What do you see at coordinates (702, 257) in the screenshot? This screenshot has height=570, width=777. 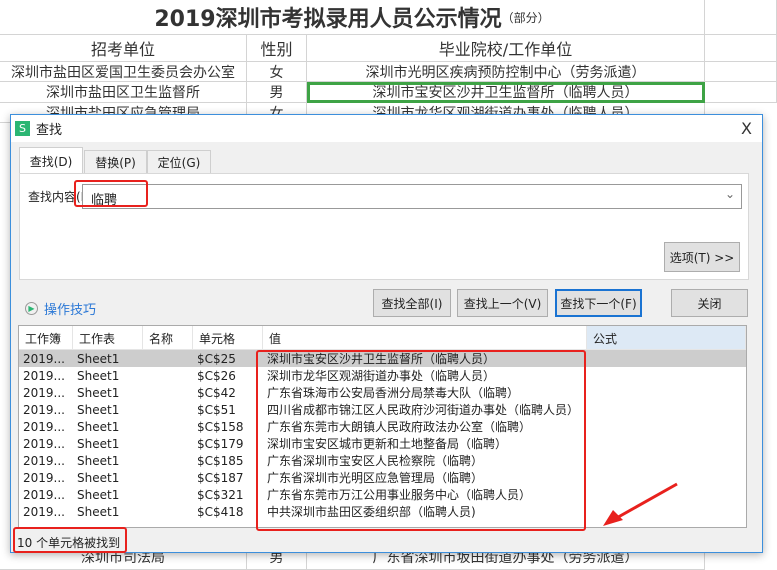 I see `options-button: 选项(T) >>` at bounding box center [702, 257].